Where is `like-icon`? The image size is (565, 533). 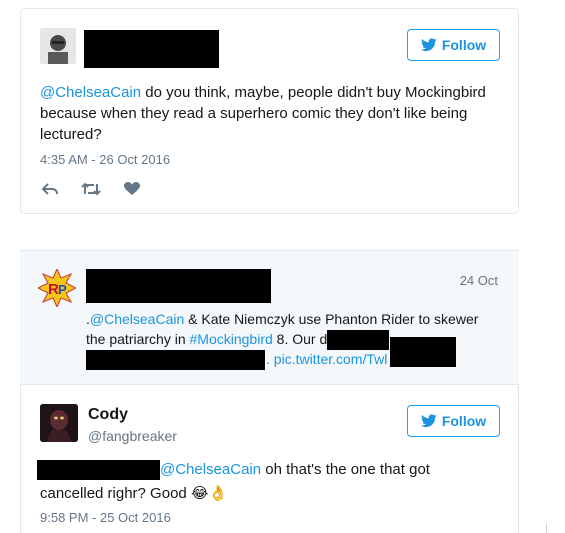 like-icon is located at coordinates (132, 189).